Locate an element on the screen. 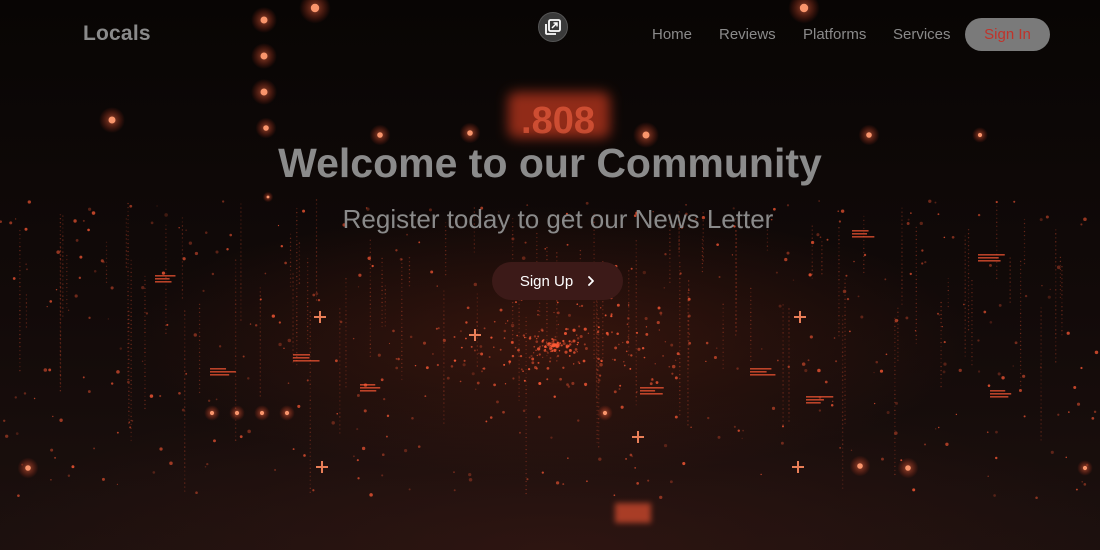 The height and width of the screenshot is (550, 1100). signup-button: Sign Up is located at coordinates (557, 281).